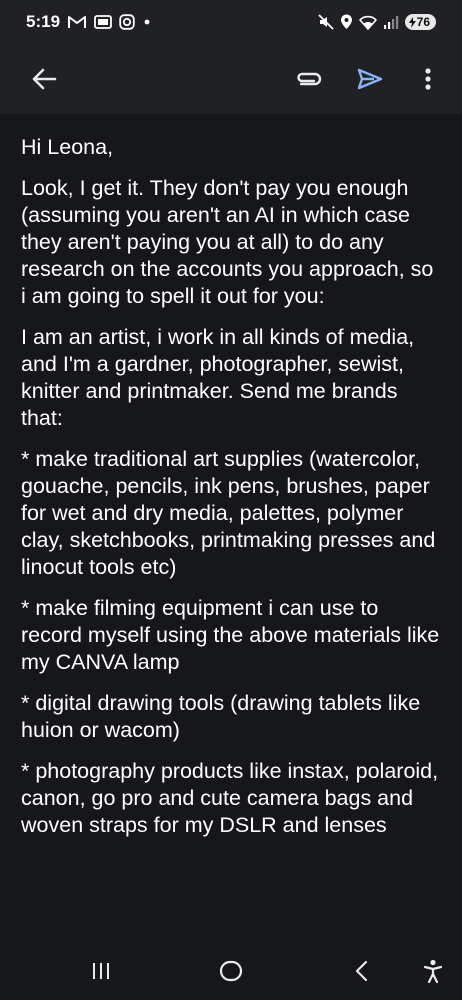 This screenshot has height=1000, width=462. I want to click on back-button, so click(44, 79).